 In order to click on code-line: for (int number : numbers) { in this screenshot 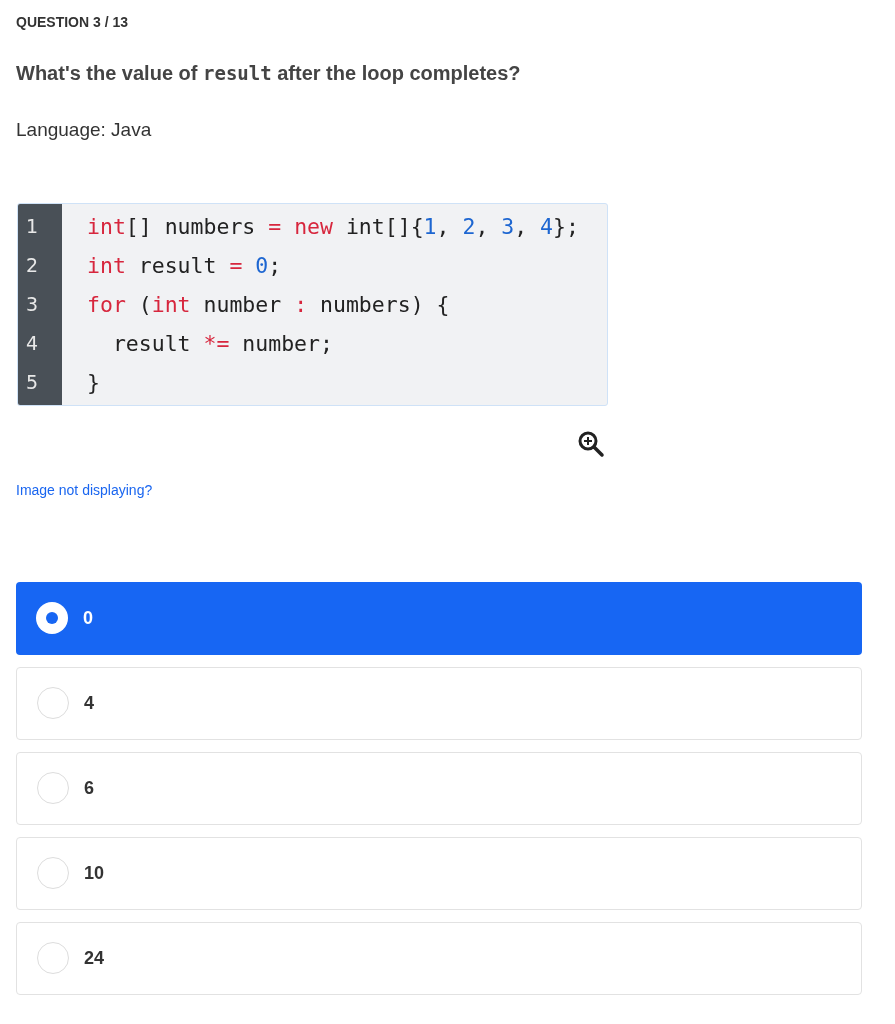, I will do `click(268, 304)`.